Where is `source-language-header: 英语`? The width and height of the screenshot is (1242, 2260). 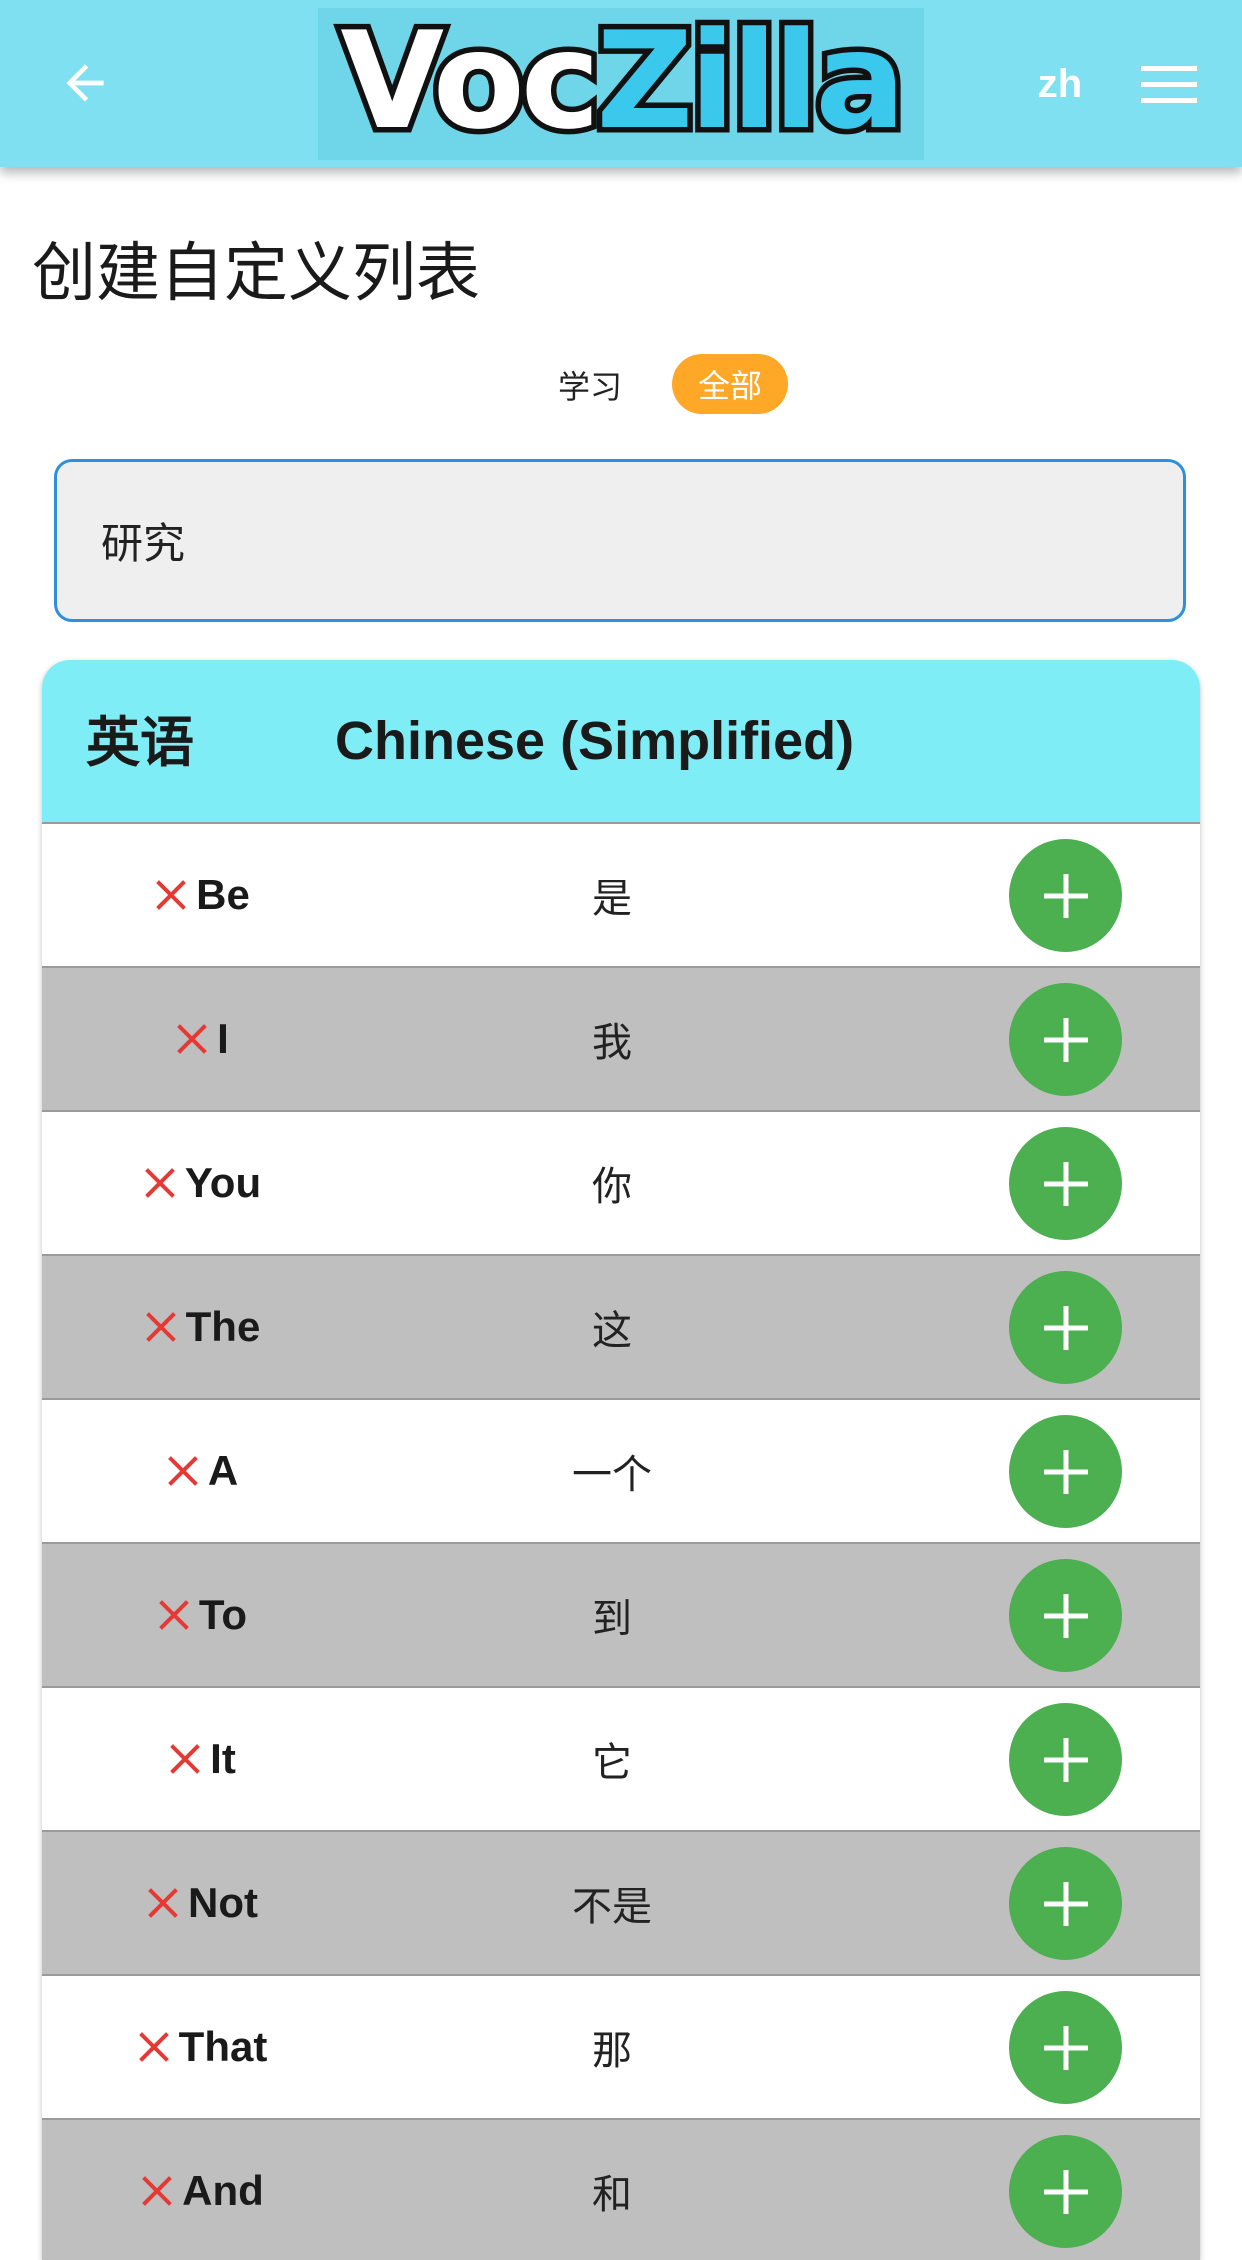
source-language-header: 英语 is located at coordinates (140, 742).